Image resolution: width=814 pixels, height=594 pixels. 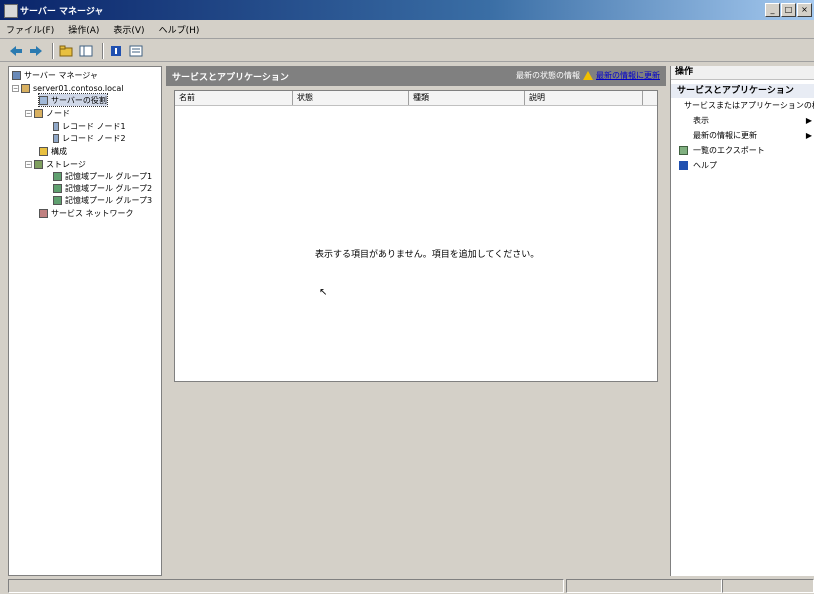 What do you see at coordinates (66, 164) in the screenshot?
I see `tree-item-label: ストレージ` at bounding box center [66, 164].